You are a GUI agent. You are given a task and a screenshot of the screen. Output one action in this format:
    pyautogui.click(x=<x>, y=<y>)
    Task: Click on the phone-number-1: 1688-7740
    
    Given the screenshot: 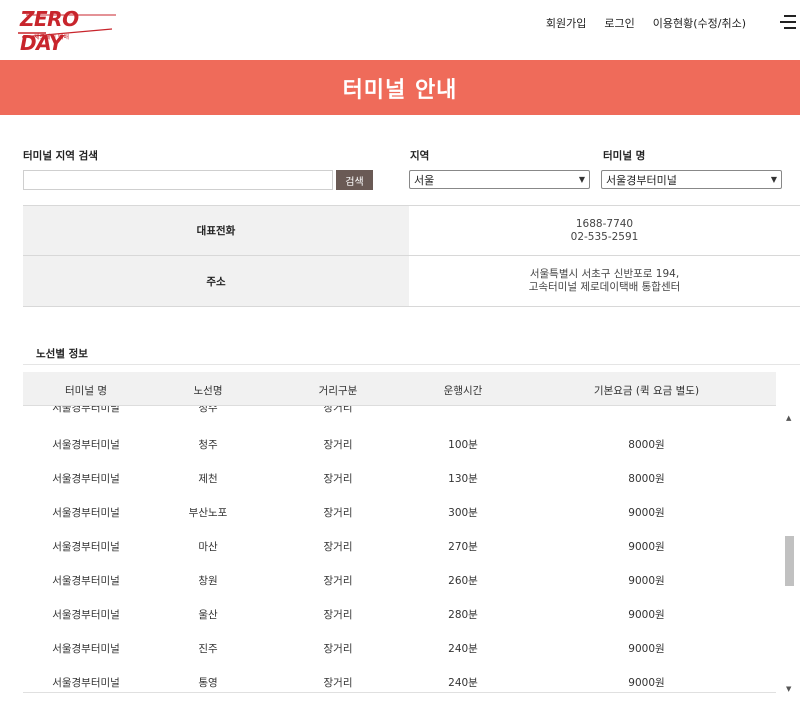 What is the action you would take?
    pyautogui.click(x=604, y=223)
    